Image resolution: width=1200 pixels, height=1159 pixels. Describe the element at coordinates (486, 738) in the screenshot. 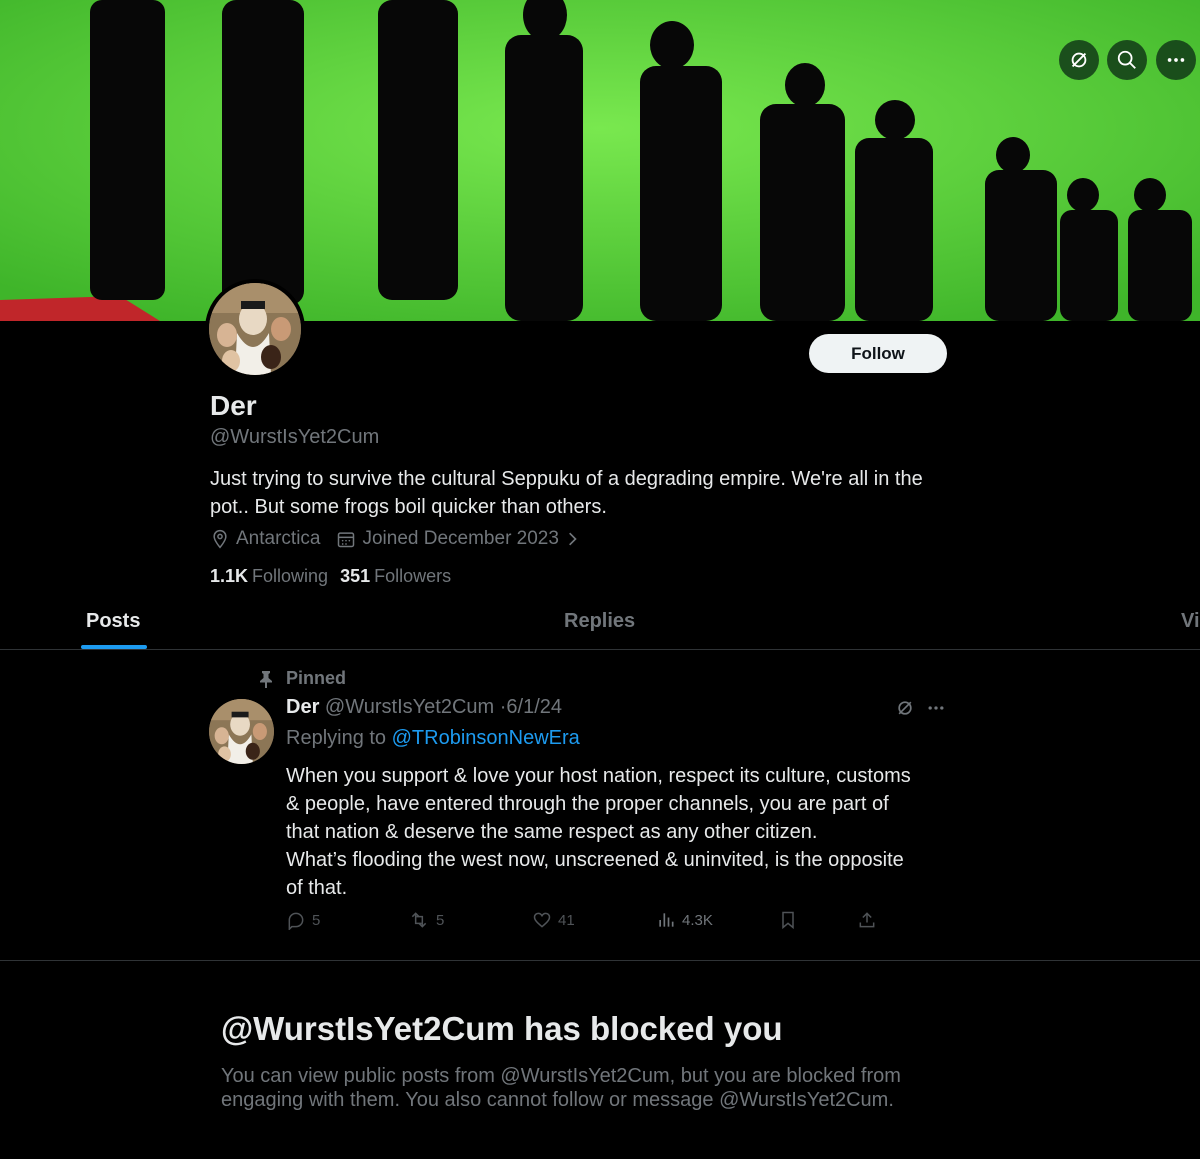

I see `replying-to-link: @TRobinsonNewEra` at that location.